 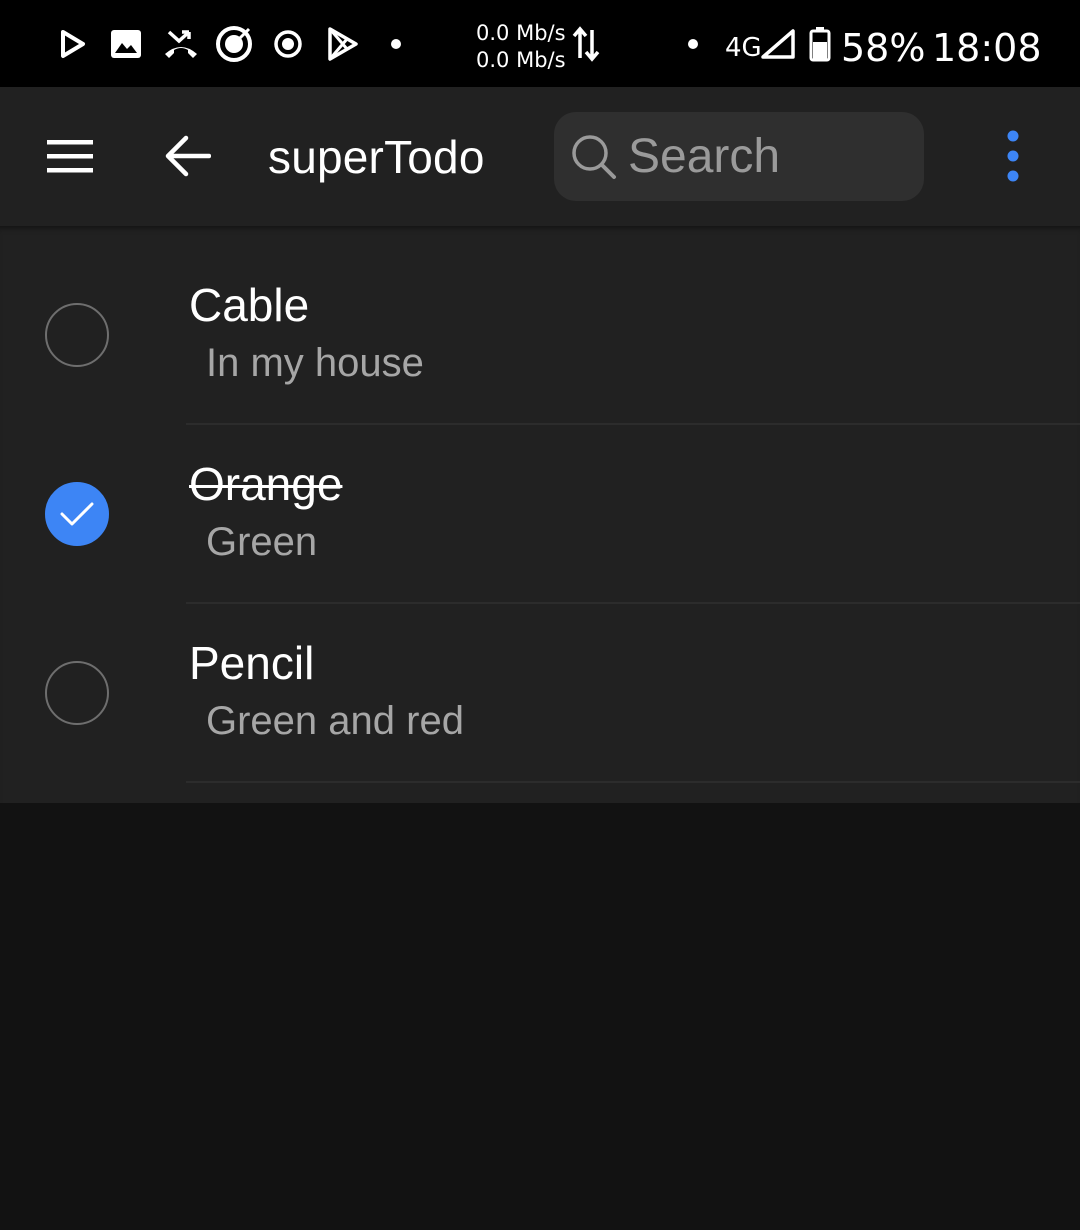 I want to click on hamburger-menu-icon, so click(x=70, y=156).